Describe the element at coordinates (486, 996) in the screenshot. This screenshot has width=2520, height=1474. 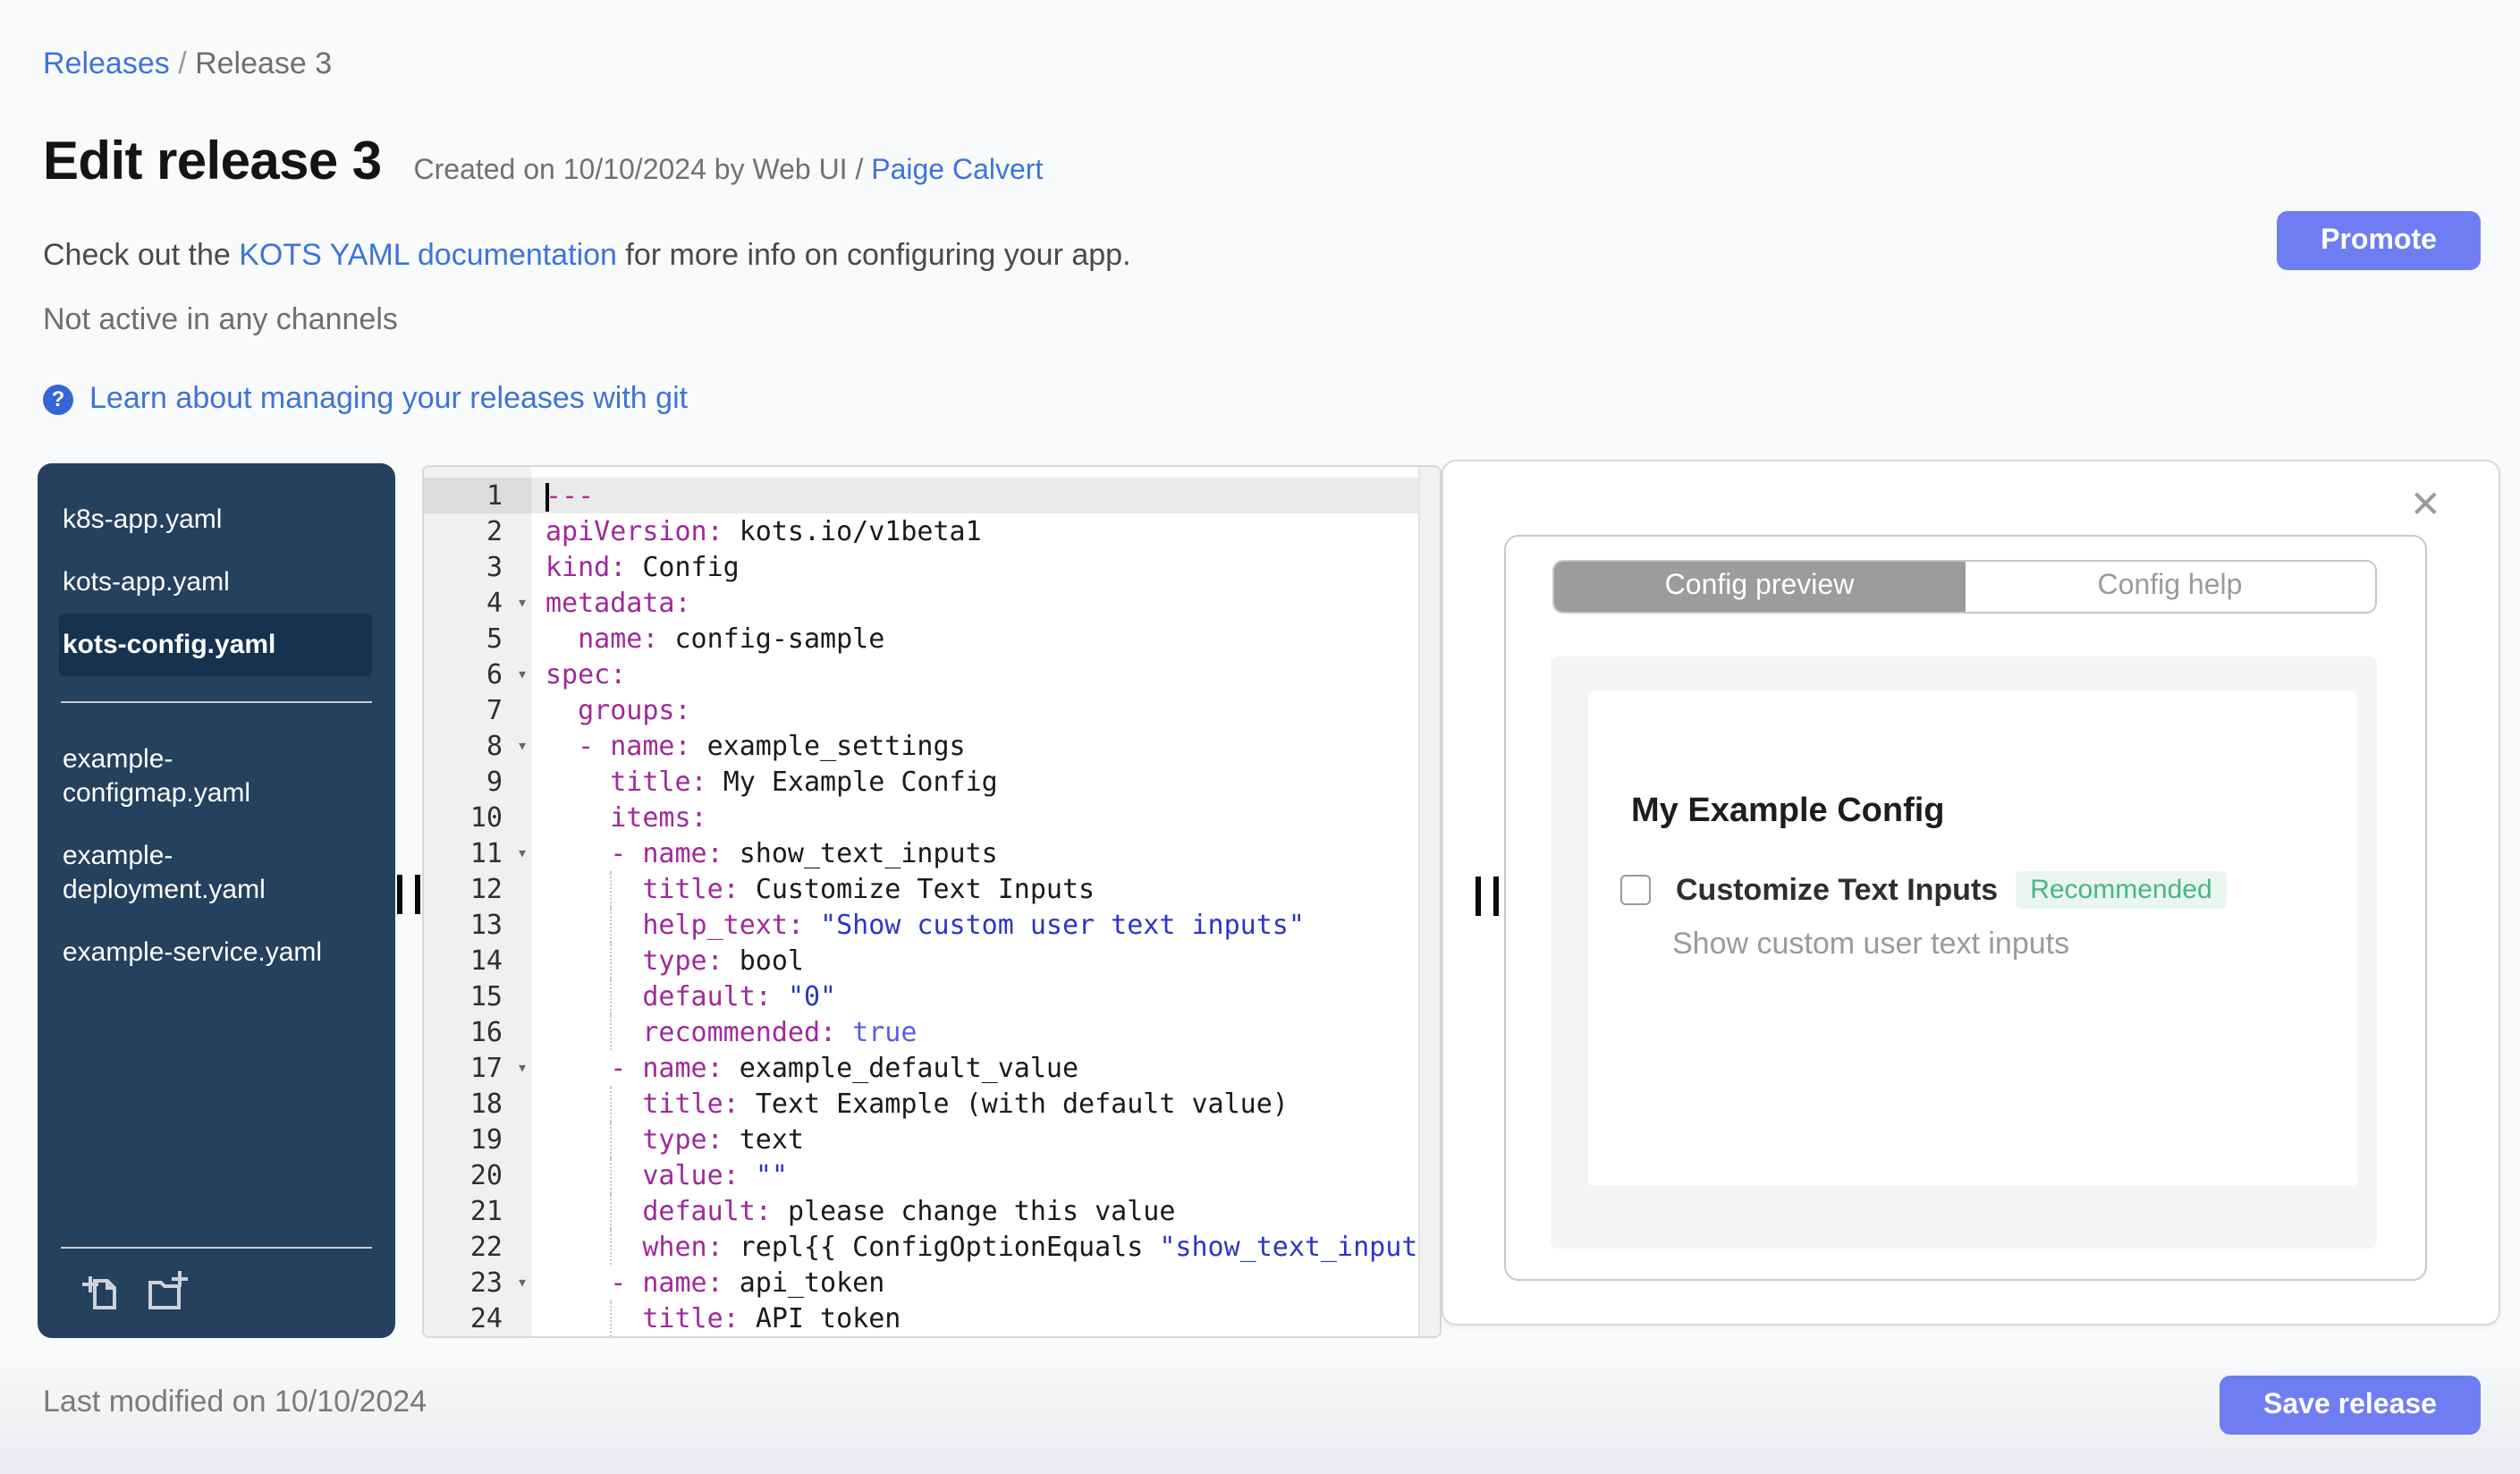
I see `line-number: 15` at that location.